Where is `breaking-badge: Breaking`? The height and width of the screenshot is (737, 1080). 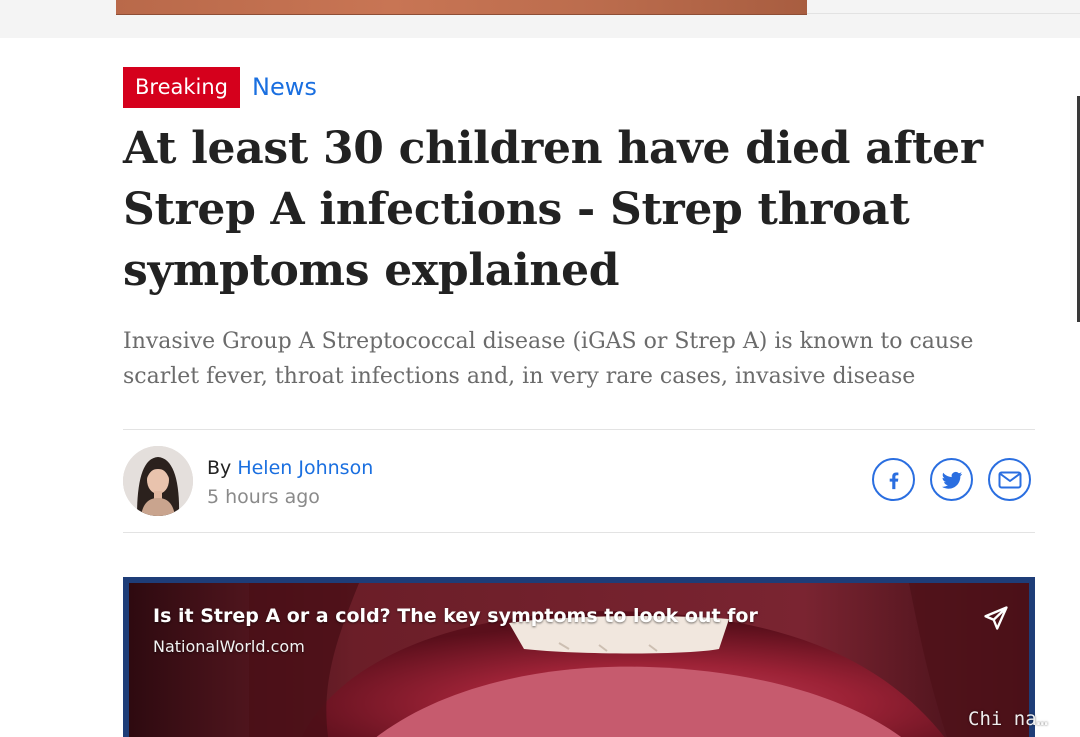 breaking-badge: Breaking is located at coordinates (182, 87).